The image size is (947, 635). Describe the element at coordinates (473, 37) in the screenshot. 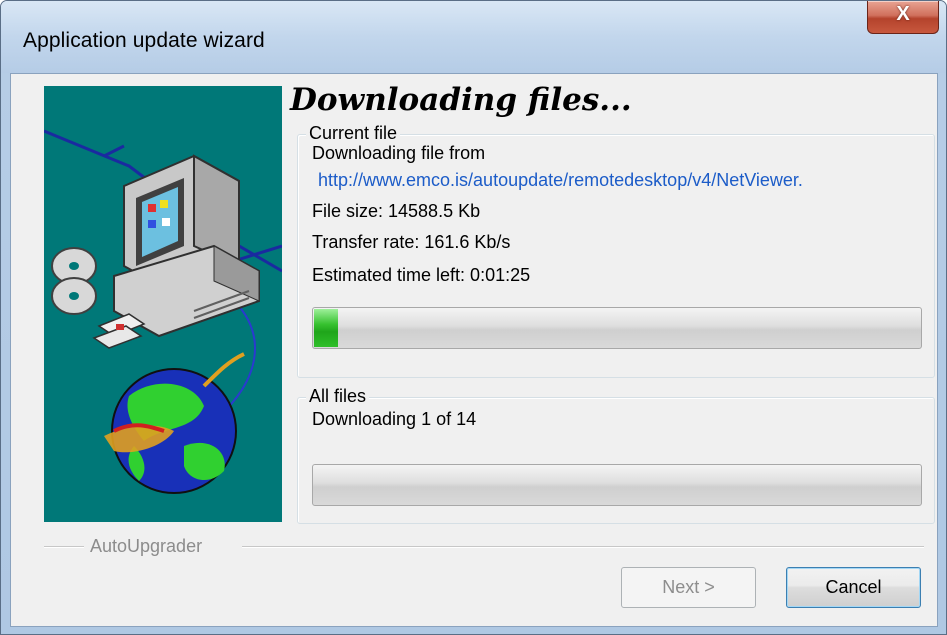

I see `title-bar: Application update wizard X` at that location.